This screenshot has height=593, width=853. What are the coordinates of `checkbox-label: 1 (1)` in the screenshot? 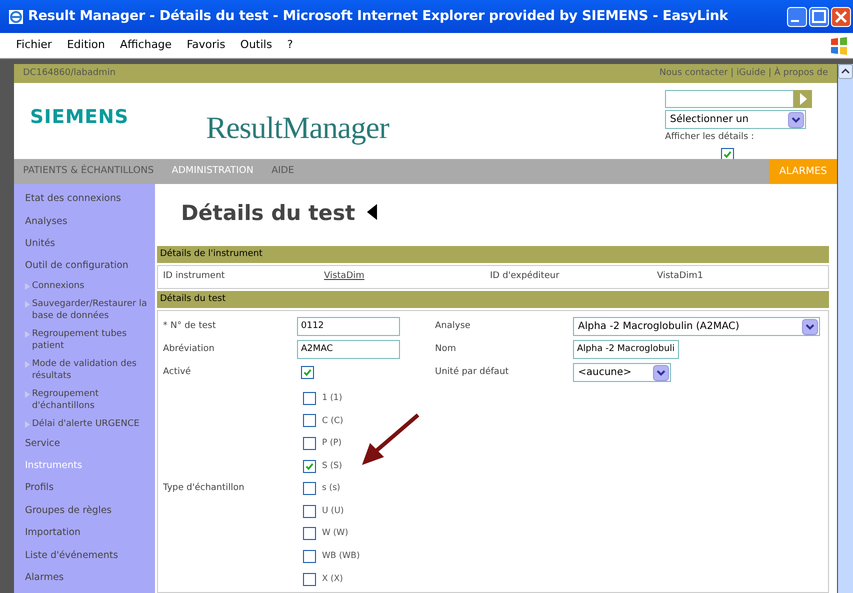 It's located at (332, 398).